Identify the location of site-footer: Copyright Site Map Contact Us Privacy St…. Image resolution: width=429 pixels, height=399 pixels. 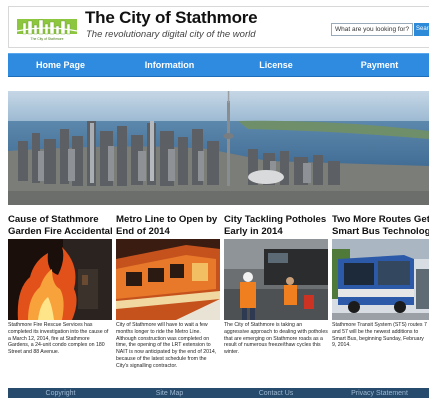
(218, 393).